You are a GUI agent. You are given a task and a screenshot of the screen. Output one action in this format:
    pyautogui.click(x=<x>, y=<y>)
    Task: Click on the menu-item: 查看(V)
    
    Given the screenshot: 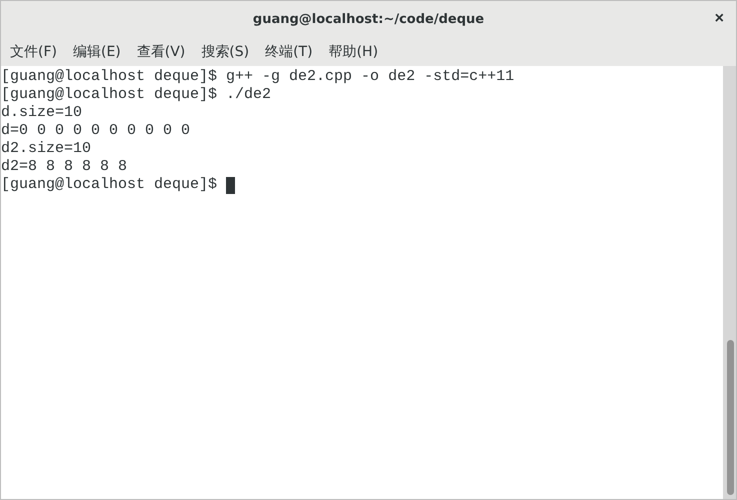 What is the action you would take?
    pyautogui.click(x=161, y=51)
    